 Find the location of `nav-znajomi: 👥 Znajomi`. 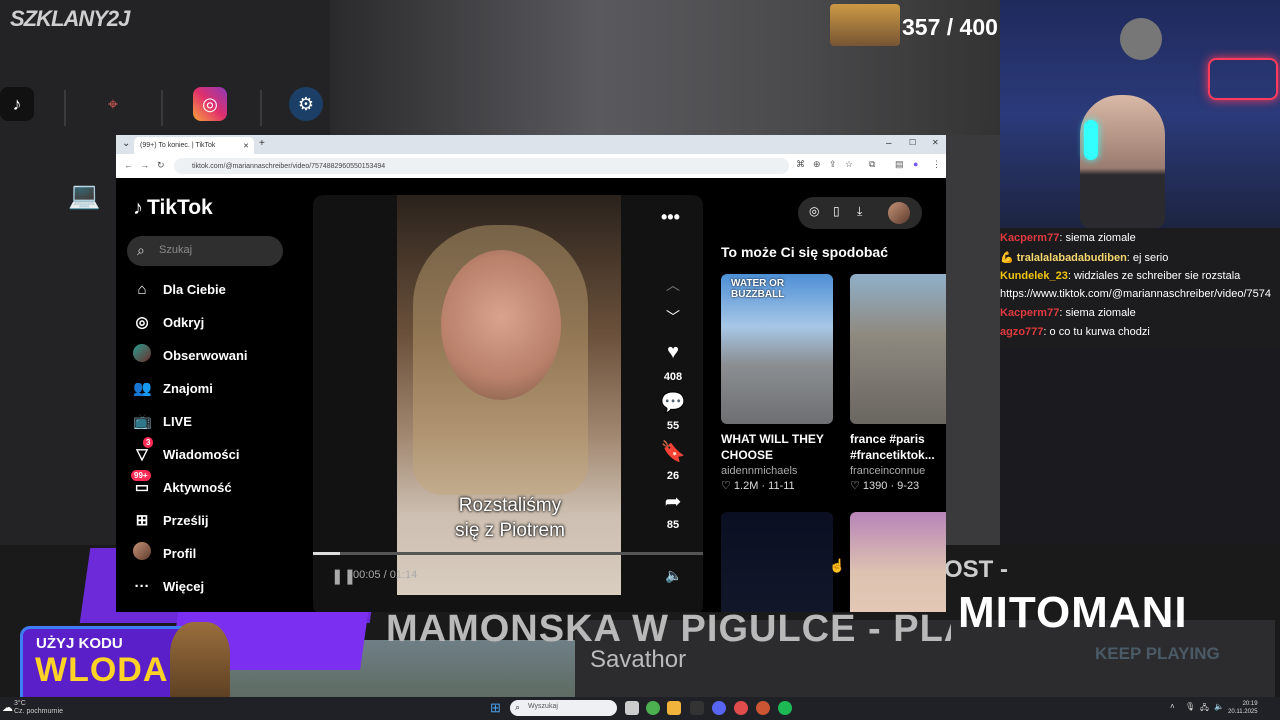

nav-znajomi: 👥 Znajomi is located at coordinates (173, 388).